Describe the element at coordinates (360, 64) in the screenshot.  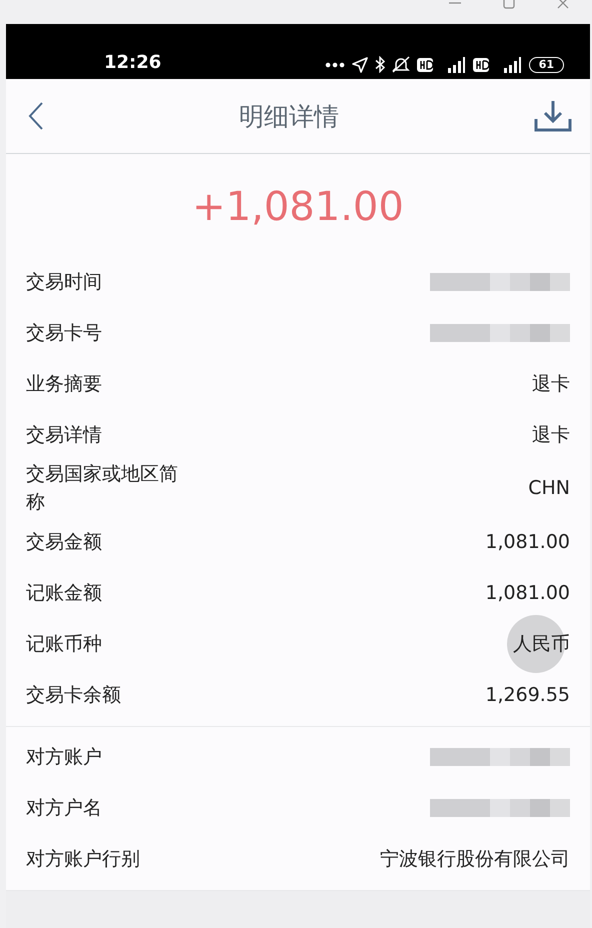
I see `location-icon` at that location.